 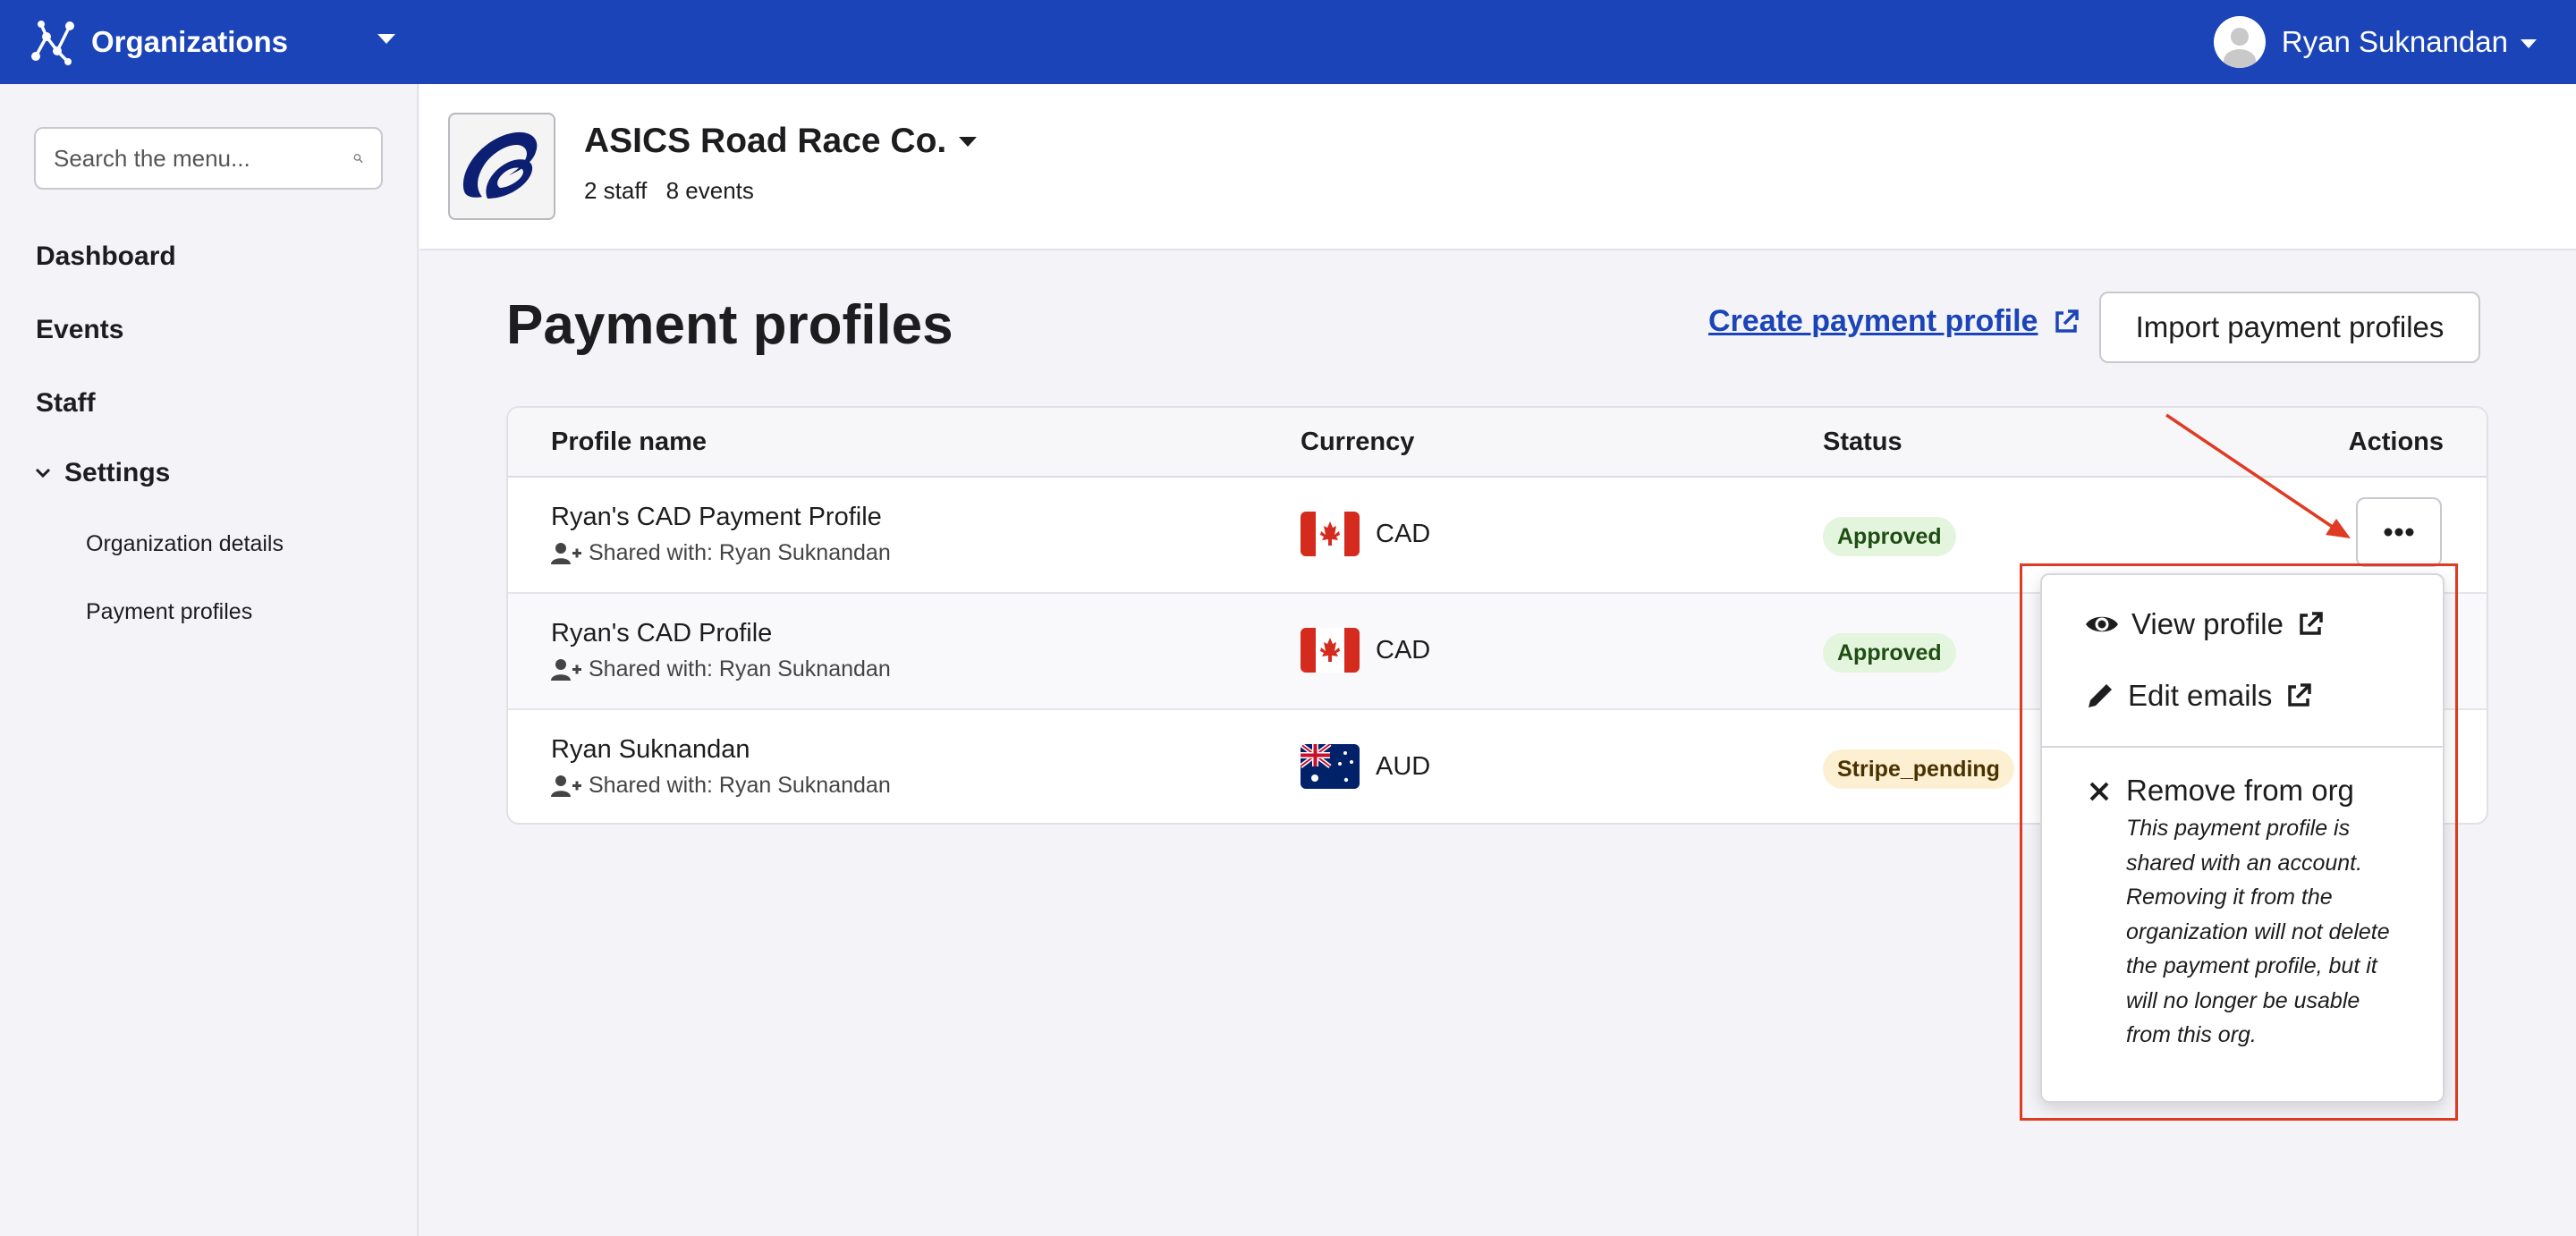 I want to click on australia-flag-icon, so click(x=1330, y=766).